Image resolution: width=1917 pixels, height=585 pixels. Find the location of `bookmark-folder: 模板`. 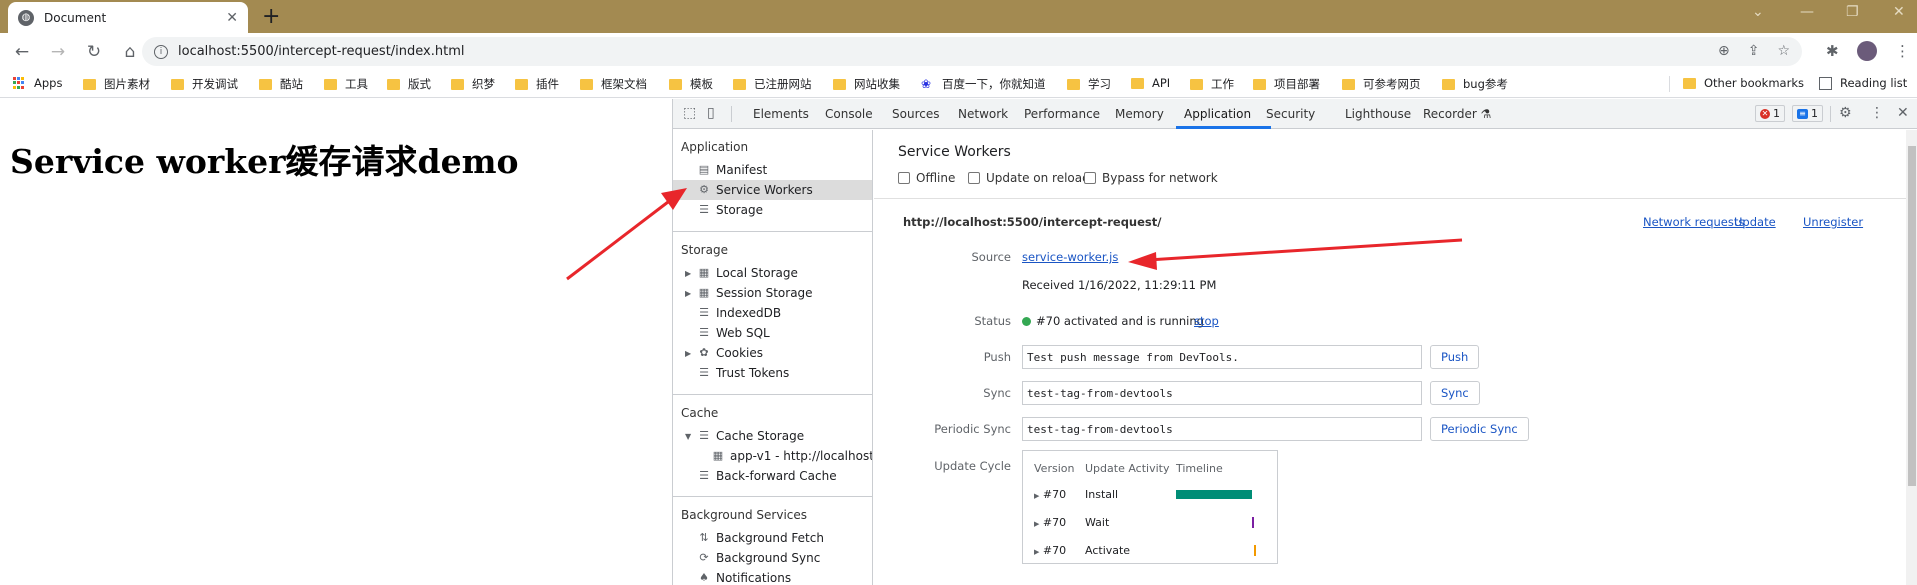

bookmark-folder: 模板 is located at coordinates (691, 84).